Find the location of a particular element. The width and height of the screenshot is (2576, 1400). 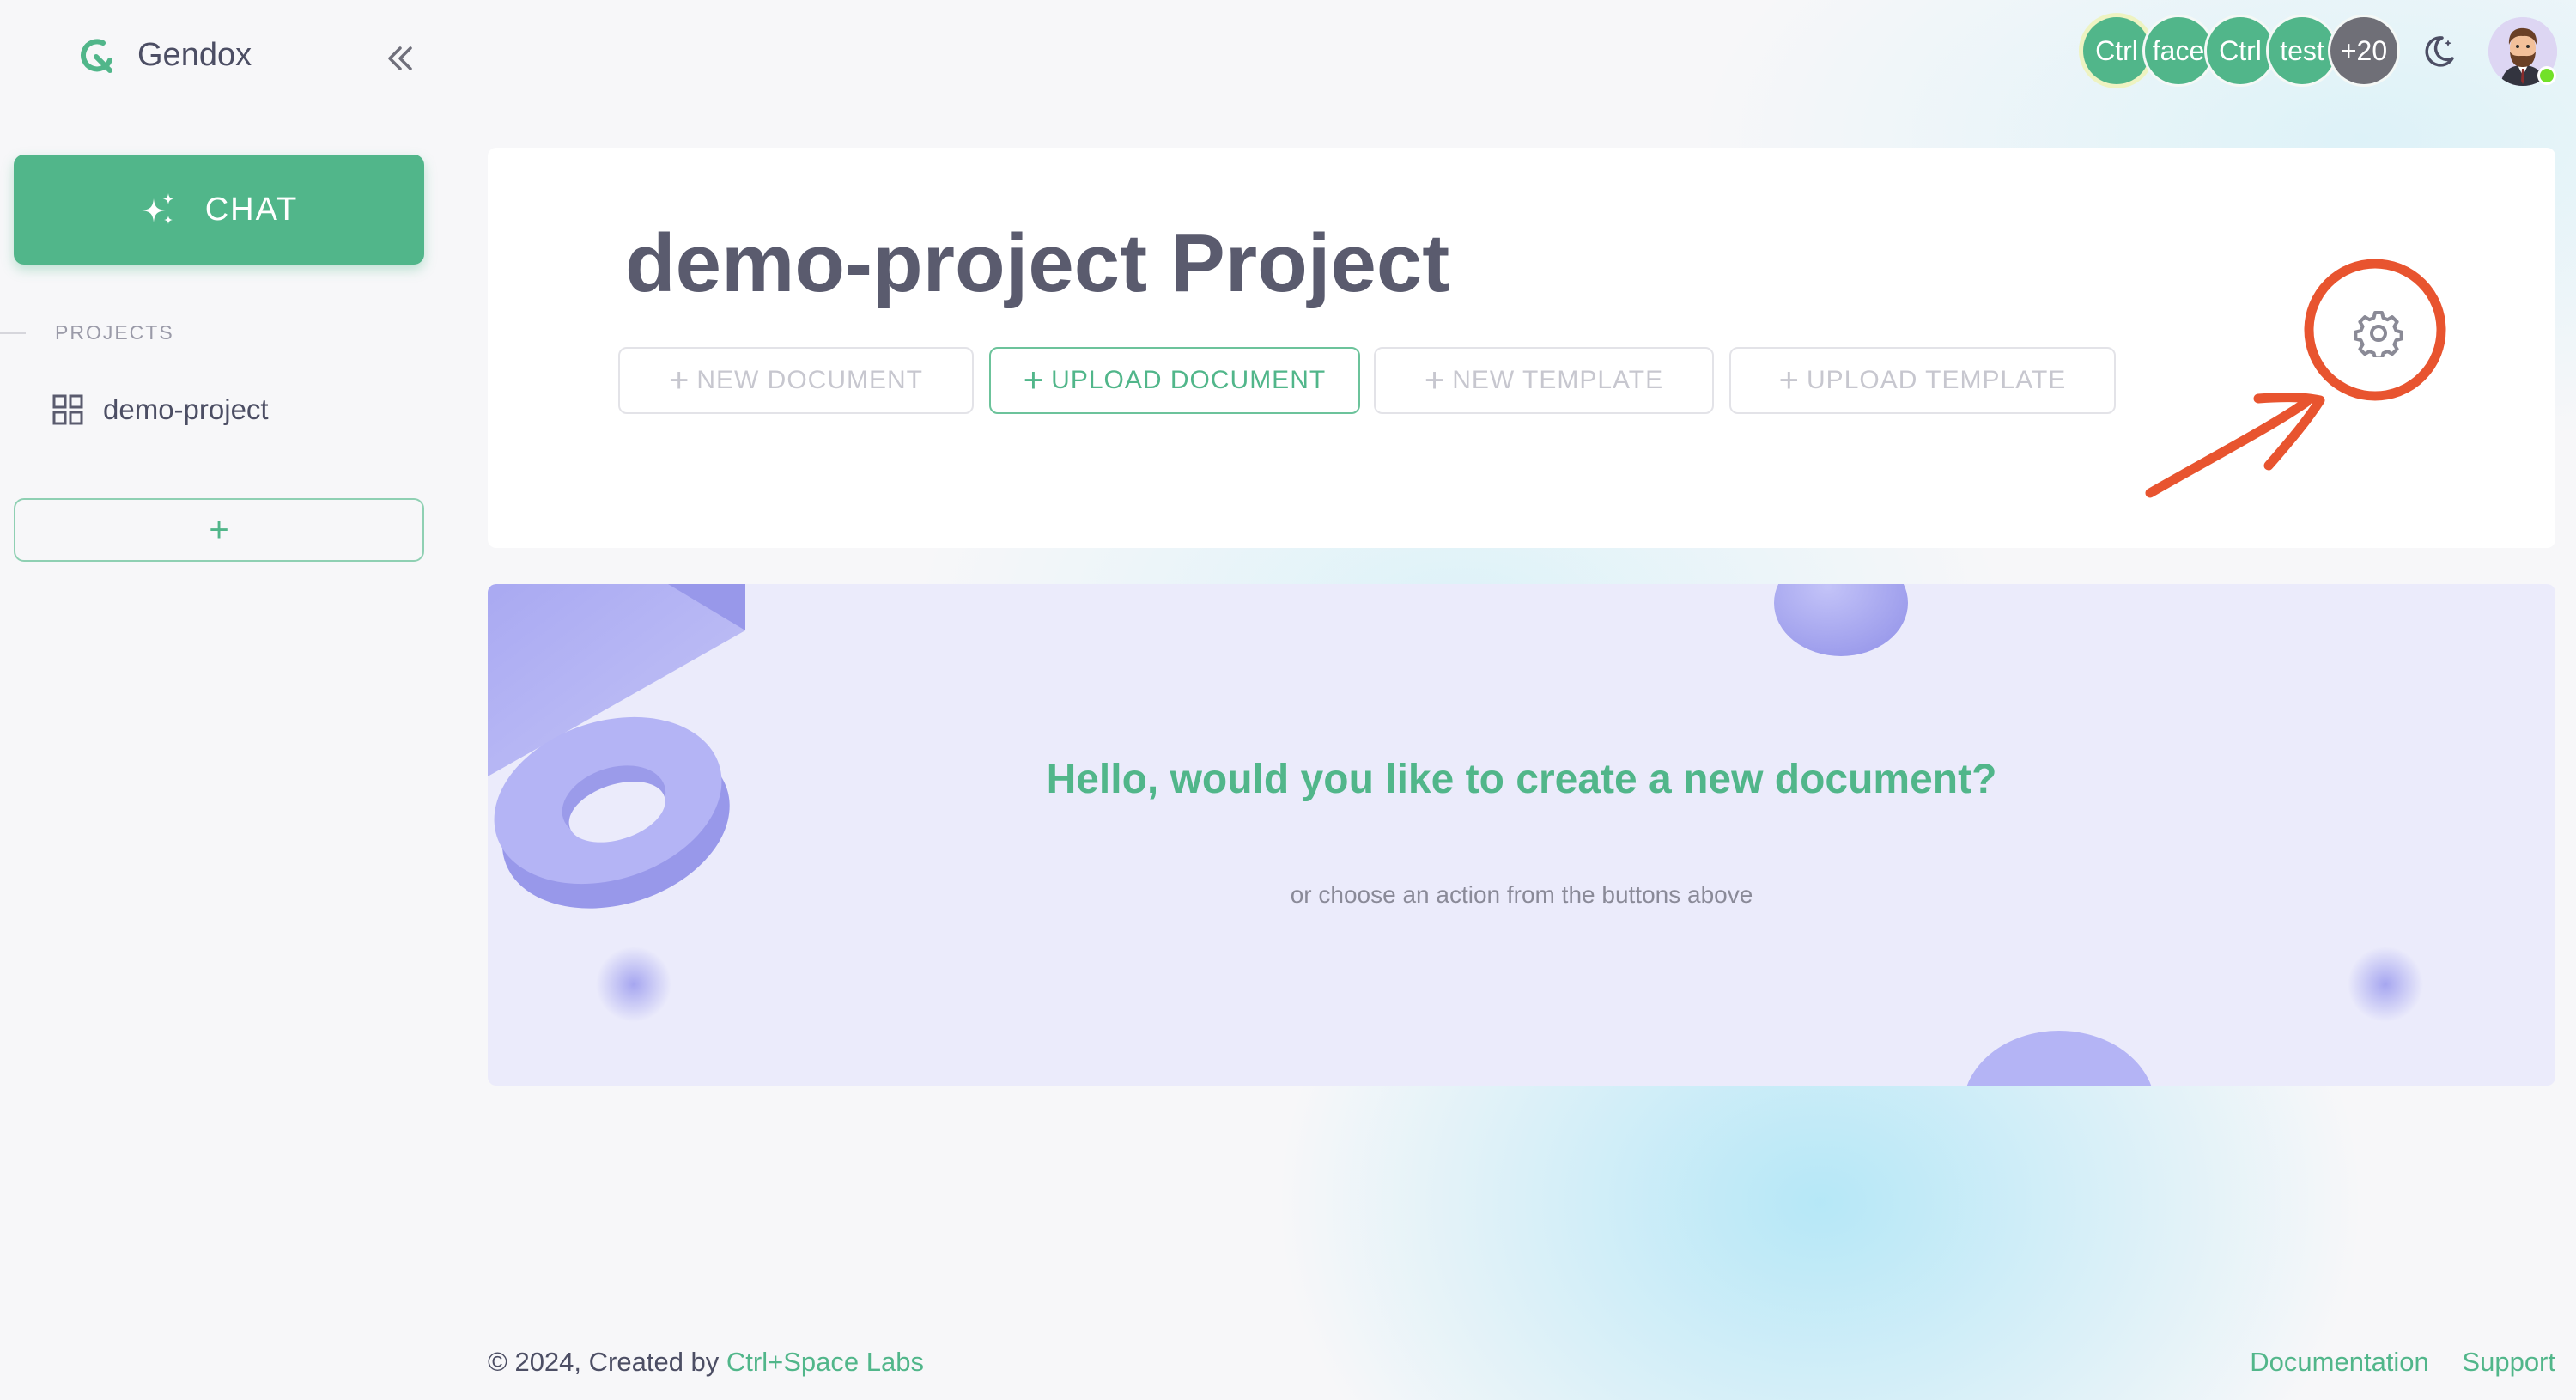

upload-document-button: + UPLOAD DOCUMENT is located at coordinates (1174, 381).